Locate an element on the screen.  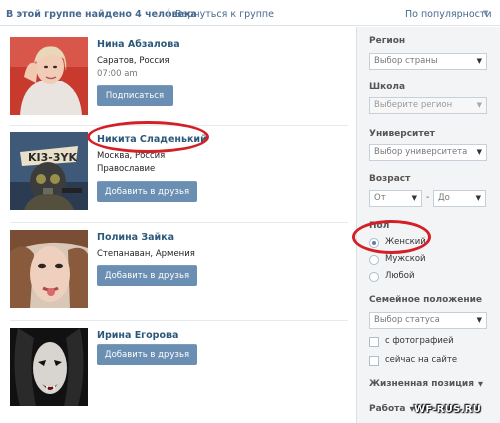
country-select: Выбор страны ▼ is located at coordinates (428, 61).